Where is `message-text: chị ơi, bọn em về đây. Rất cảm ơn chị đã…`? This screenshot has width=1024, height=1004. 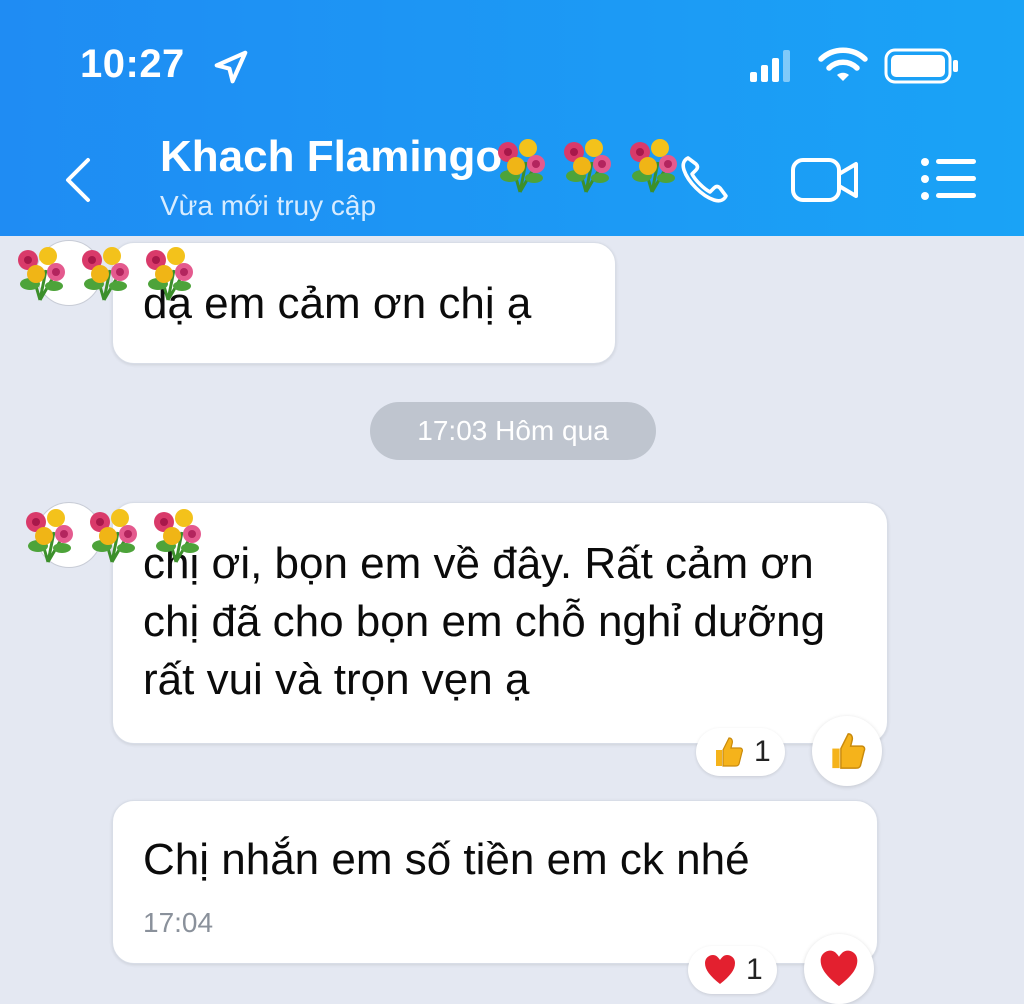 message-text: chị ơi, bọn em về đây. Rất cảm ơn chị đã… is located at coordinates (484, 621).